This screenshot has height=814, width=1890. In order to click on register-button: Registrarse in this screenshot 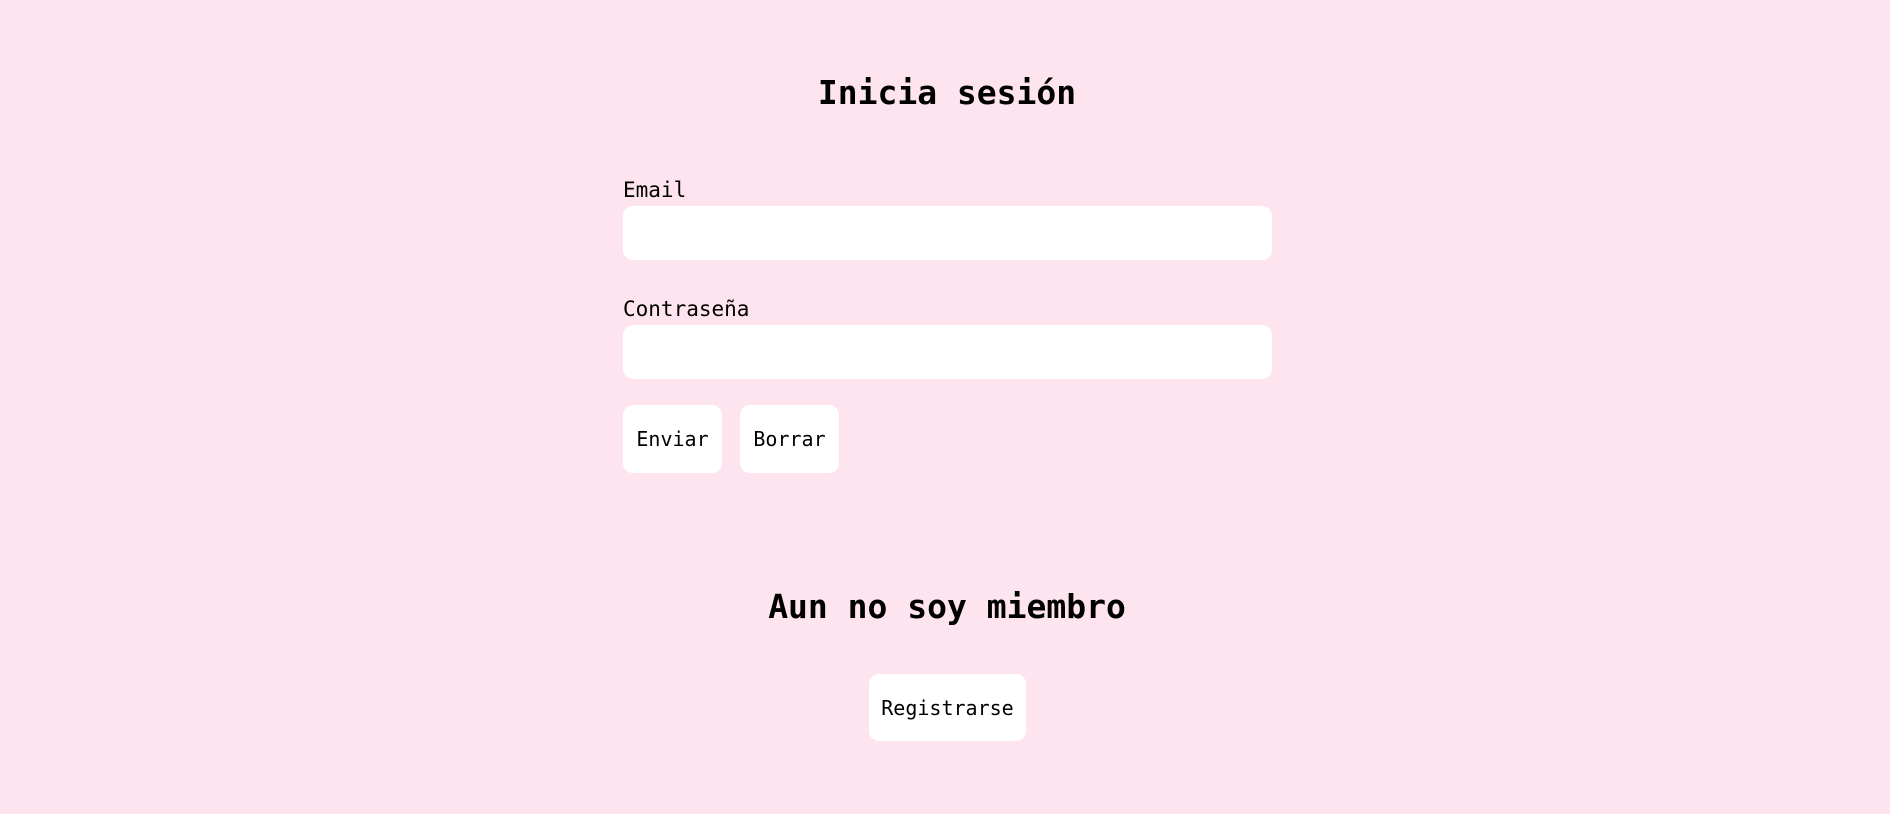, I will do `click(947, 707)`.